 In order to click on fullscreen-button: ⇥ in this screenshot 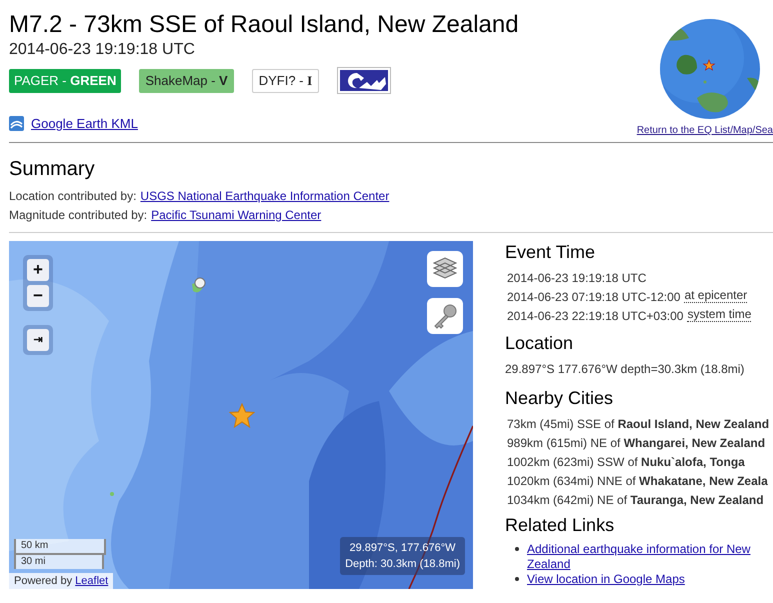, I will do `click(38, 340)`.